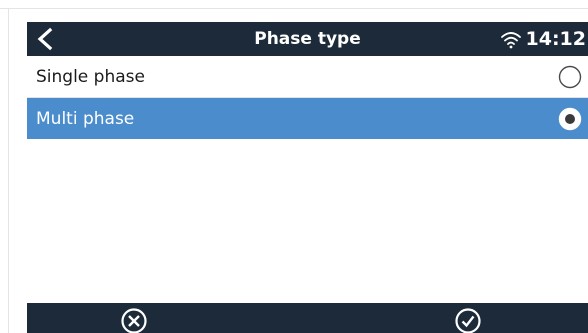  I want to click on option-label: Single phase, so click(90, 76).